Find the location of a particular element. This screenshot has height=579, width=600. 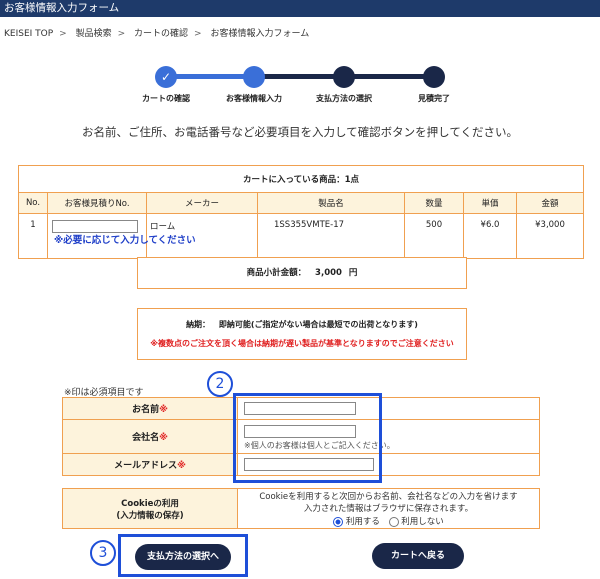

col-product: 製品名 is located at coordinates (331, 203).